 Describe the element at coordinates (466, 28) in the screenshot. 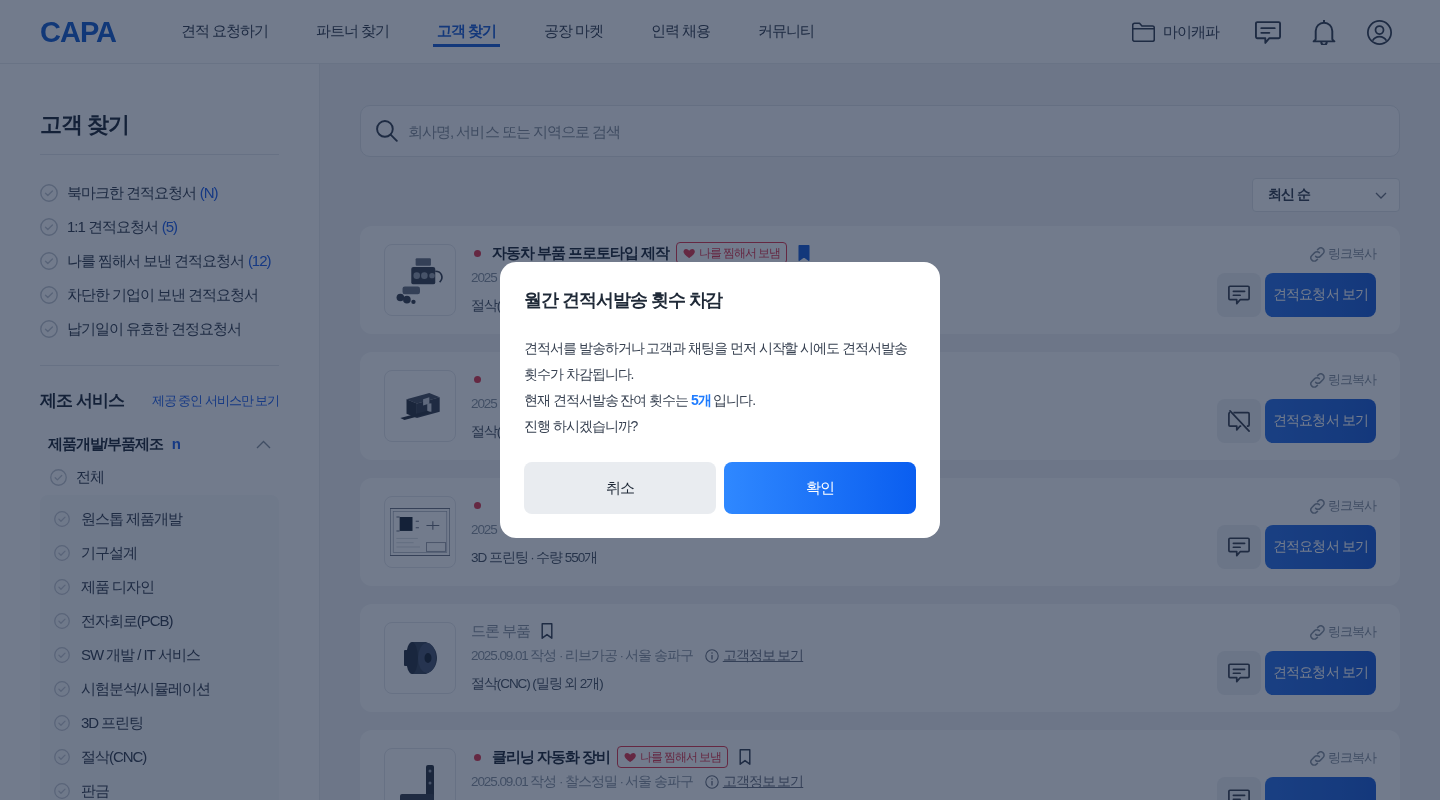

I see `nav-tab: 고객 찾기` at that location.